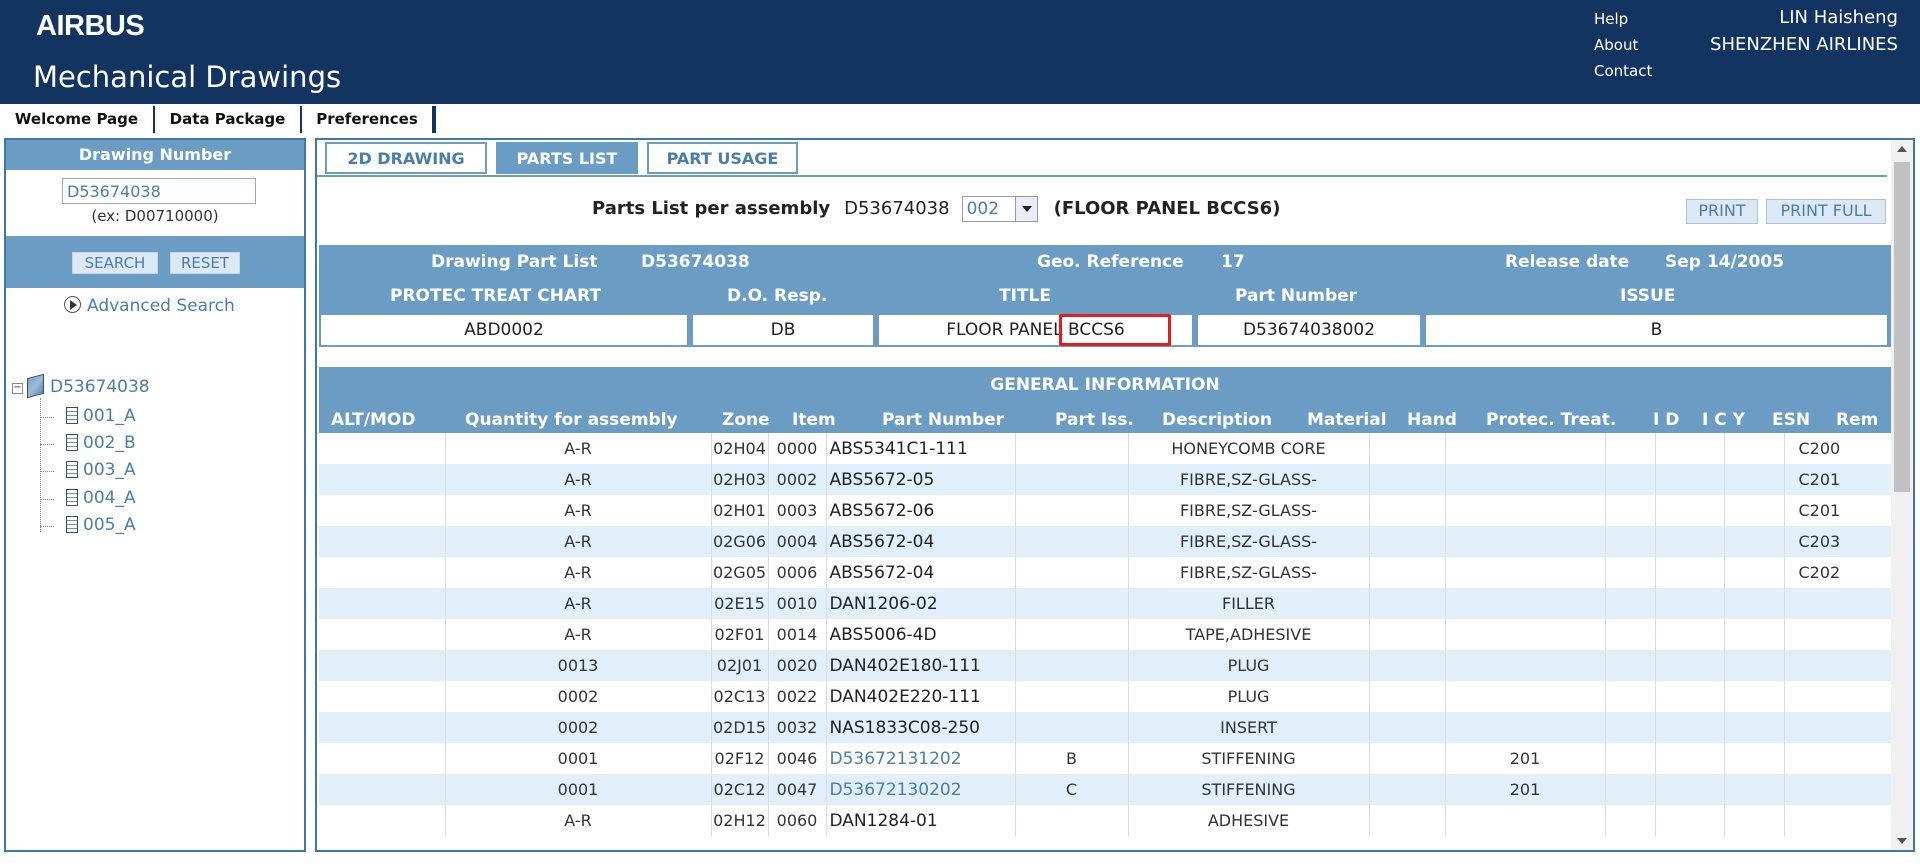 The height and width of the screenshot is (867, 1920). I want to click on nav-preferences: Preferences, so click(368, 119).